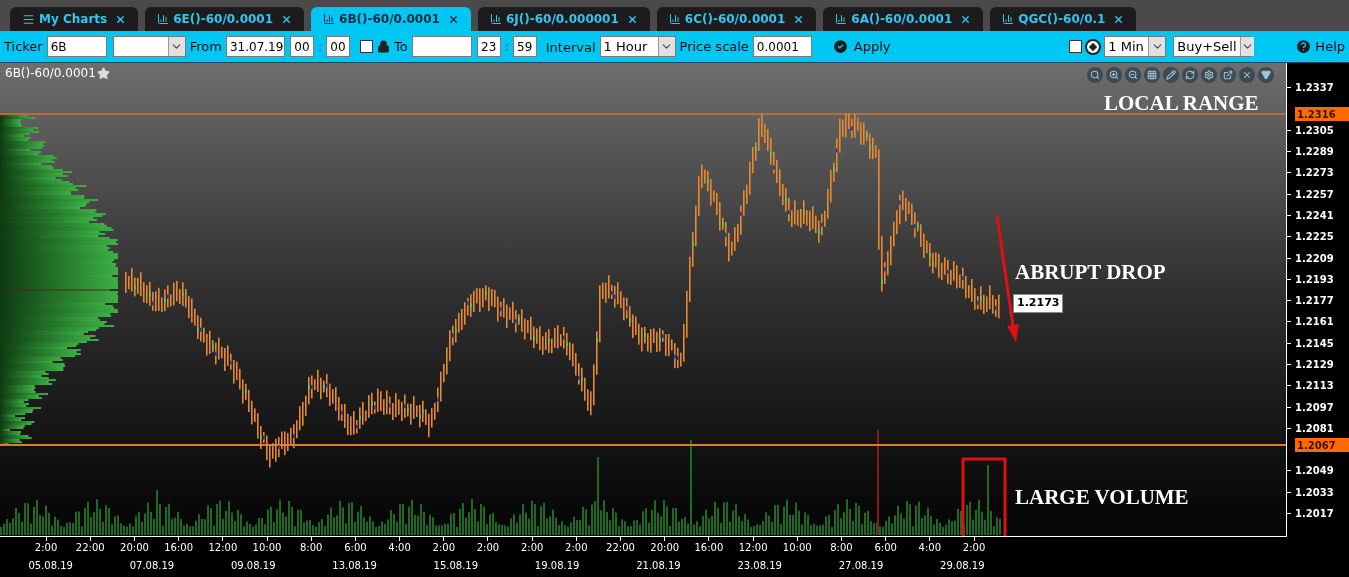  What do you see at coordinates (354, 566) in the screenshot?
I see `axis-label: 13.08.19` at bounding box center [354, 566].